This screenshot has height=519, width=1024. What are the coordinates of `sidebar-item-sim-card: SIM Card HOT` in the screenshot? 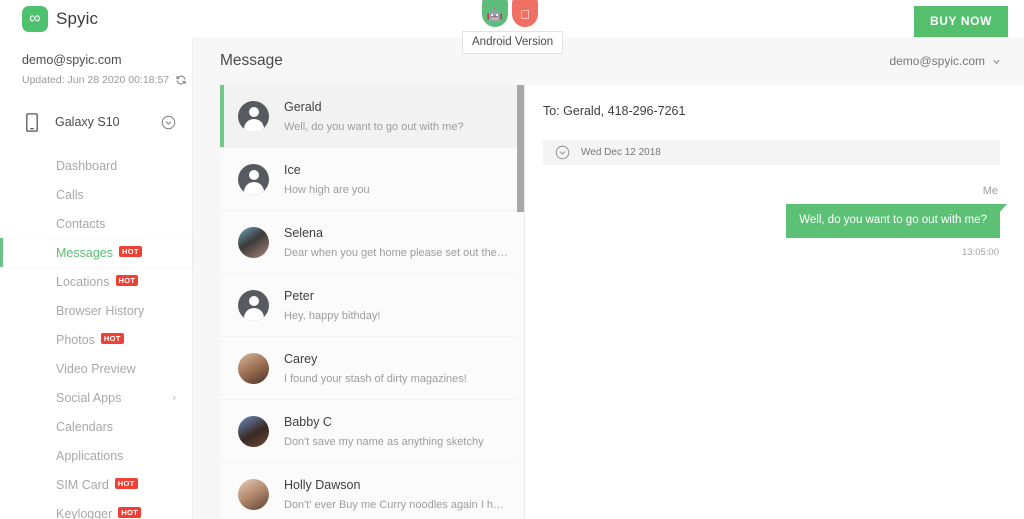 It's located at (96, 484).